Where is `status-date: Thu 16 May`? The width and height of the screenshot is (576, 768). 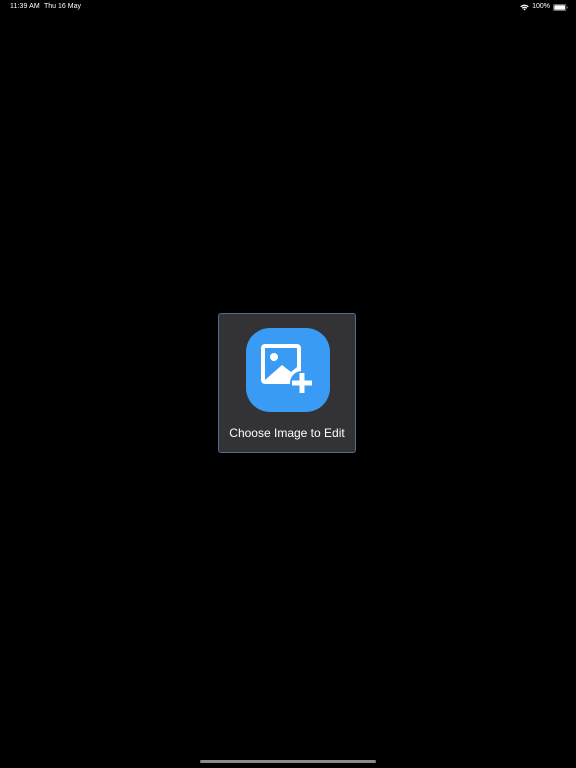 status-date: Thu 16 May is located at coordinates (62, 6).